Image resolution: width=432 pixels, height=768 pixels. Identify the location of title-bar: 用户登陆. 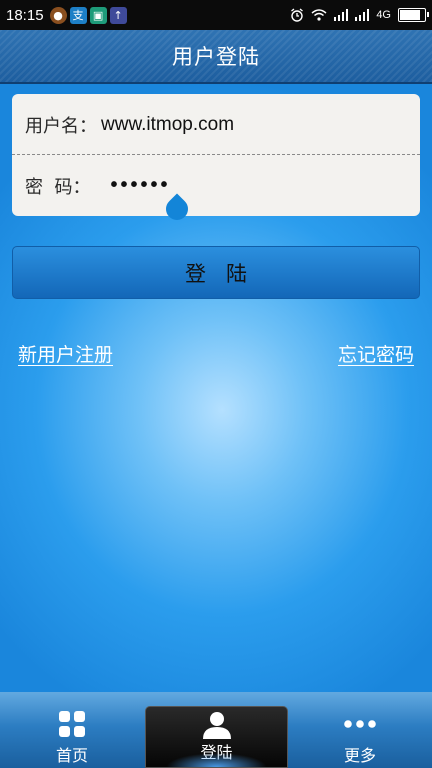
(216, 57).